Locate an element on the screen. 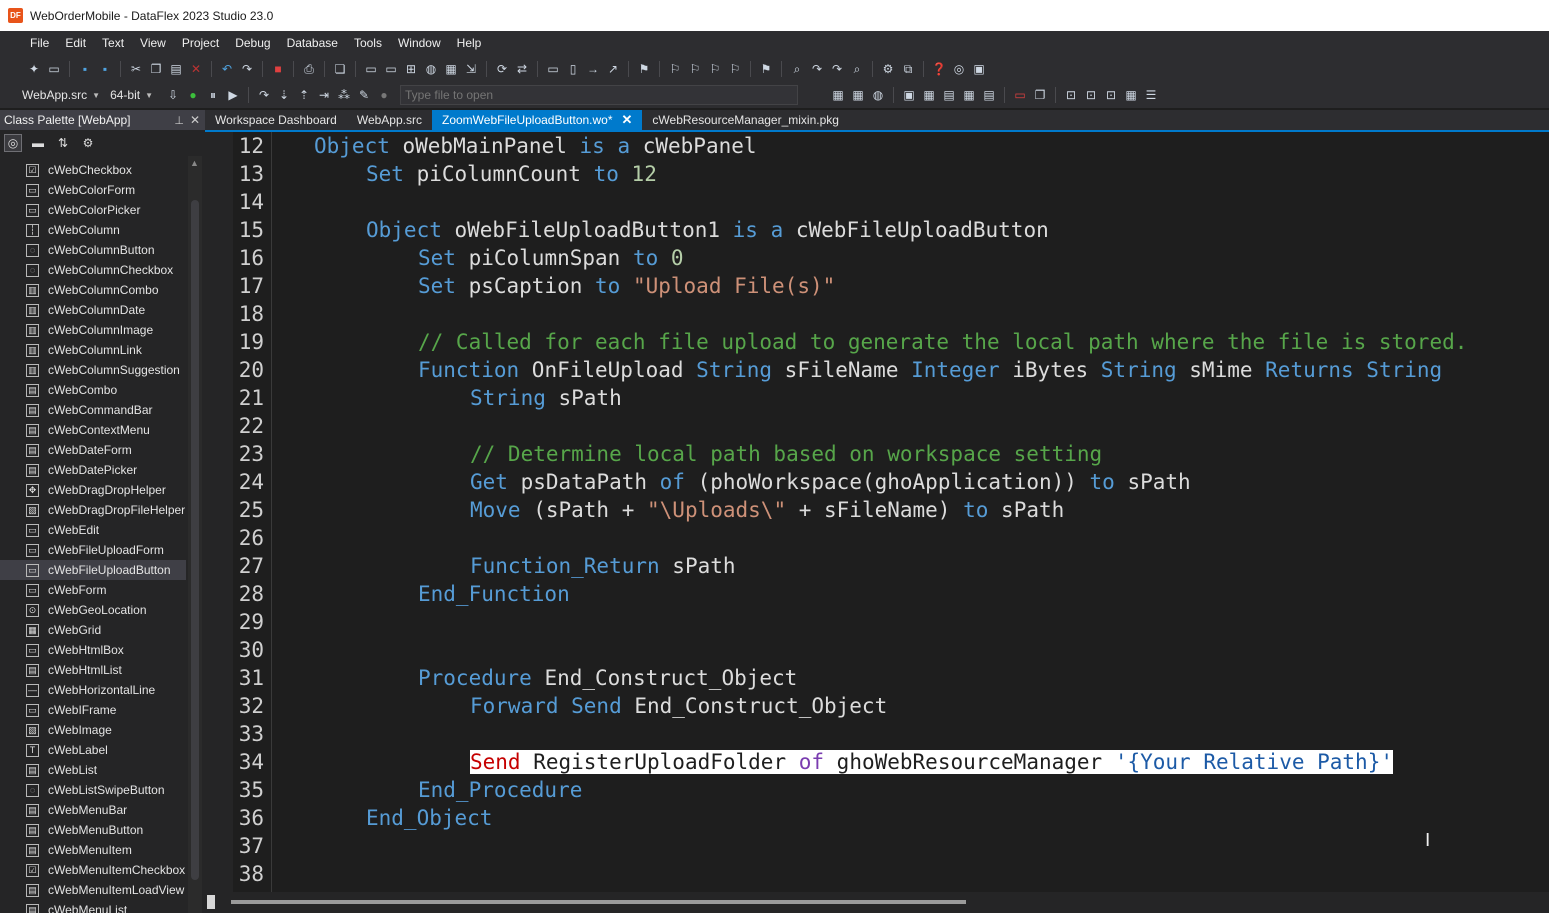 This screenshot has height=913, width=1549. palette-item: ▤ cWebCommandBar is located at coordinates (93, 410).